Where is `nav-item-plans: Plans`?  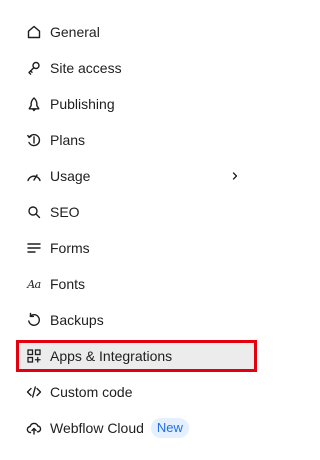 nav-item-plans: Plans is located at coordinates (133, 140).